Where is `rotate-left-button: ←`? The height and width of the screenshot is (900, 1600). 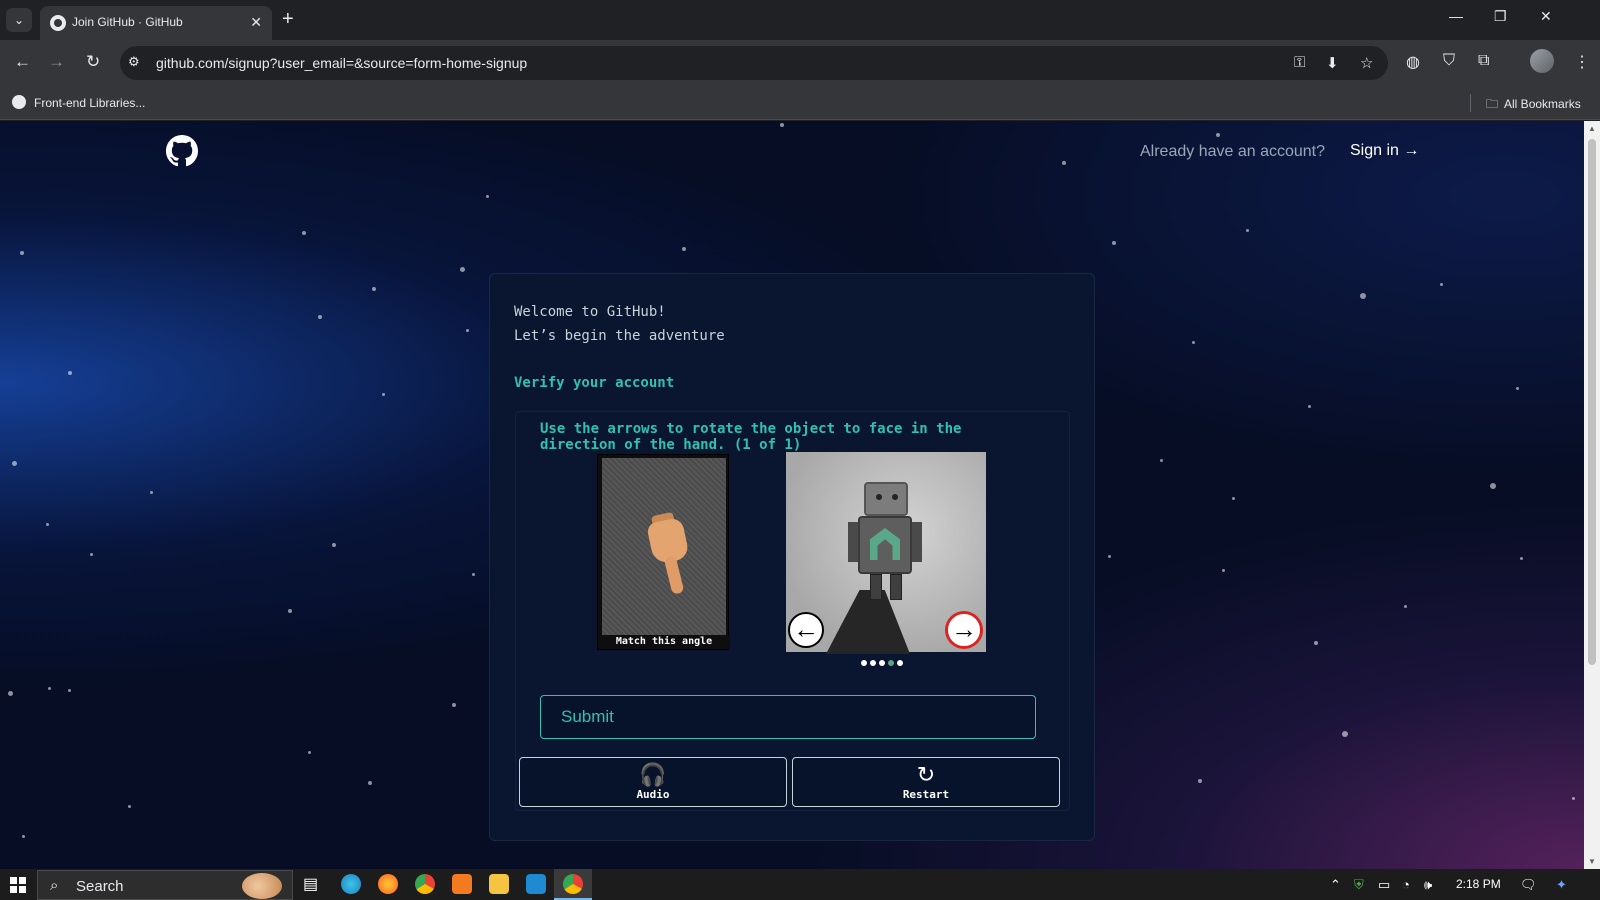
rotate-left-button: ← is located at coordinates (806, 630).